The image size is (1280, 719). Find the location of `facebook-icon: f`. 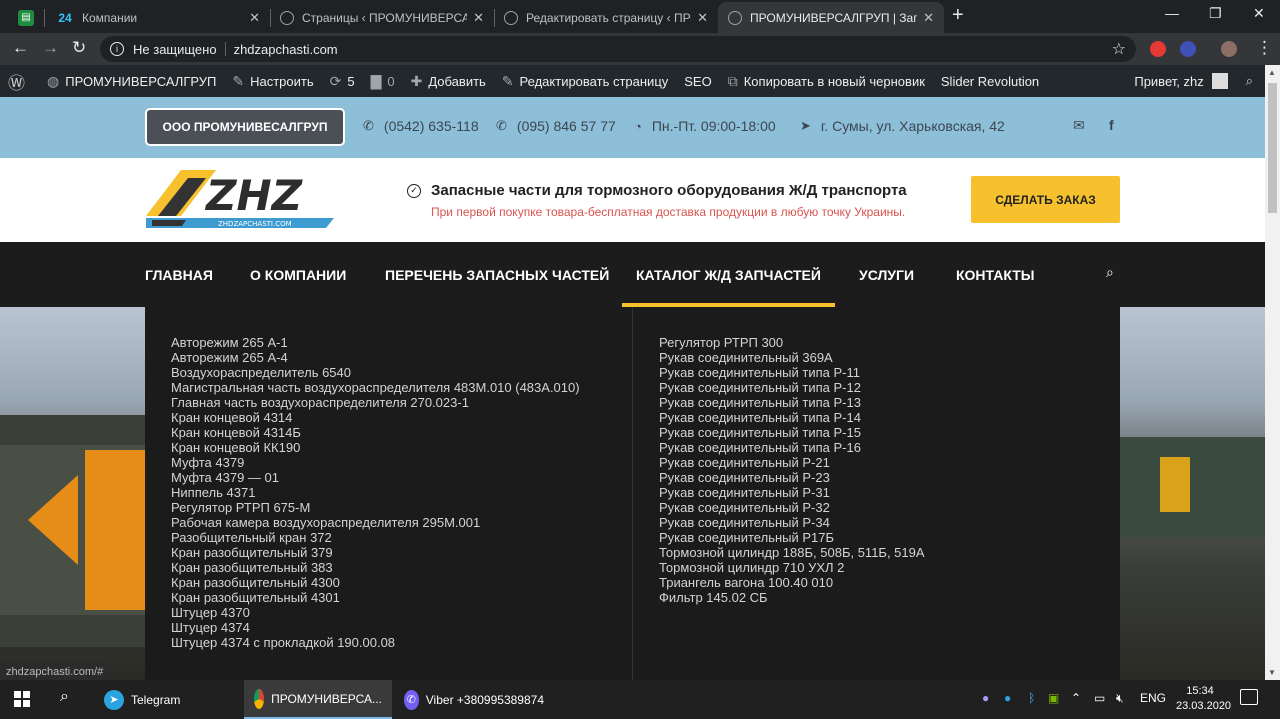

facebook-icon: f is located at coordinates (1111, 125).